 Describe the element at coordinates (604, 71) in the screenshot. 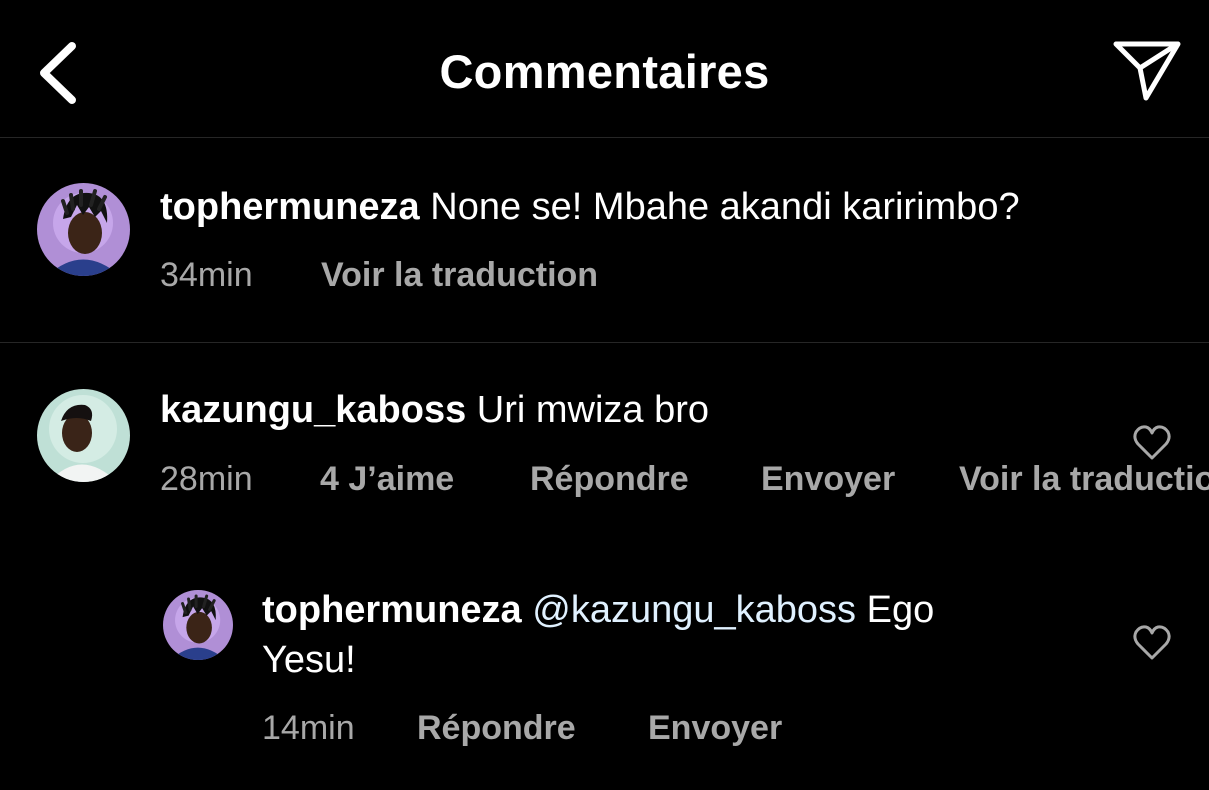

I see `page-title: Commentaires` at that location.